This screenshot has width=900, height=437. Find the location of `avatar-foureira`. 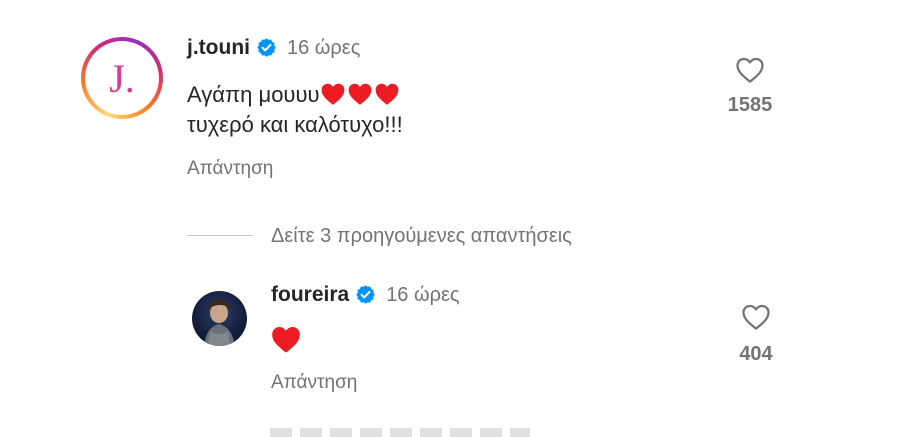

avatar-foureira is located at coordinates (219, 318).